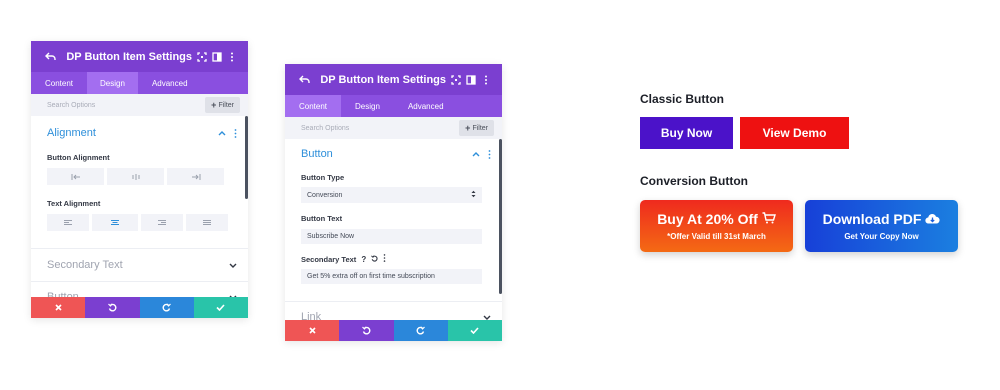  Describe the element at coordinates (769, 219) in the screenshot. I see `cart-icon` at that location.